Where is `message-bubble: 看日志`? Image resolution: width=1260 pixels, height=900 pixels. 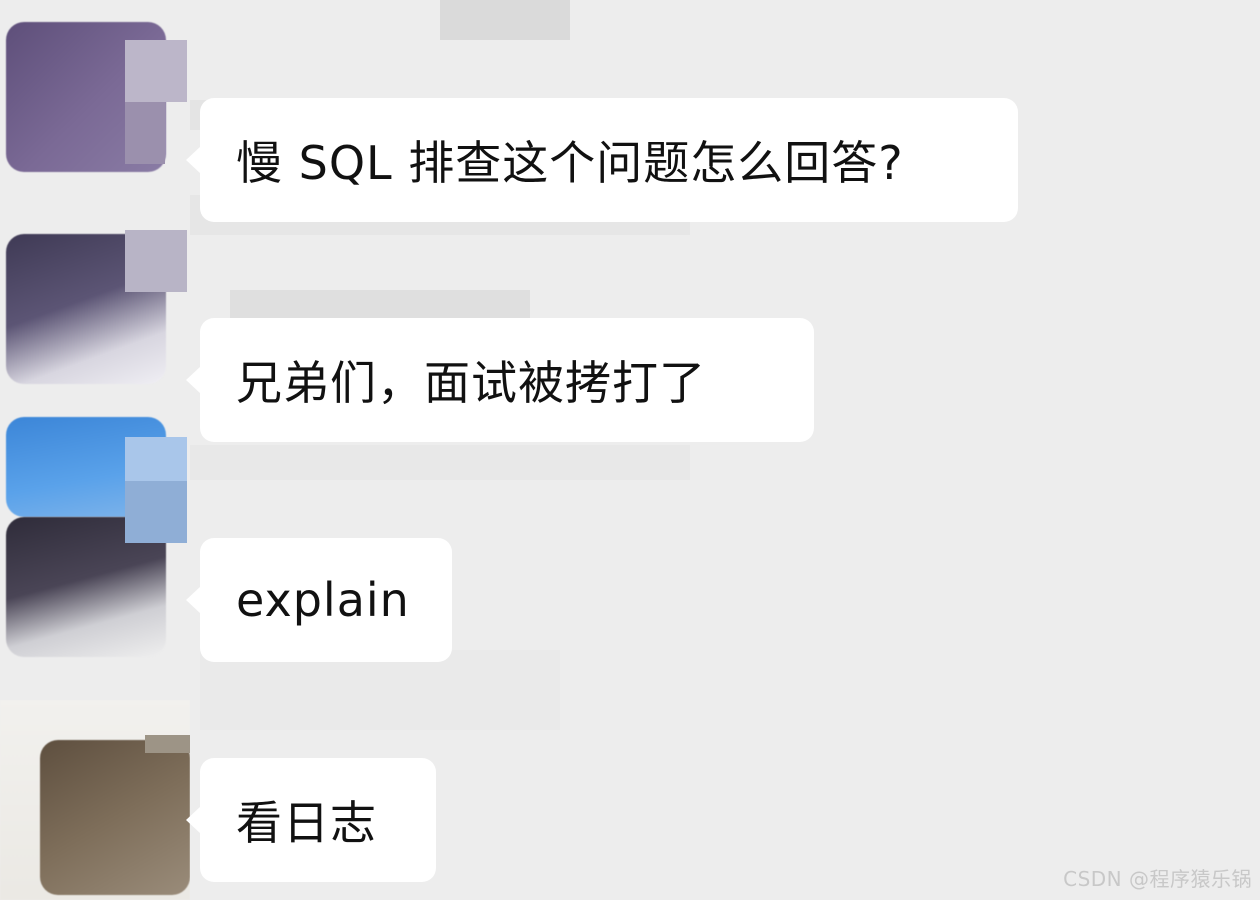
message-bubble: 看日志 is located at coordinates (311, 820).